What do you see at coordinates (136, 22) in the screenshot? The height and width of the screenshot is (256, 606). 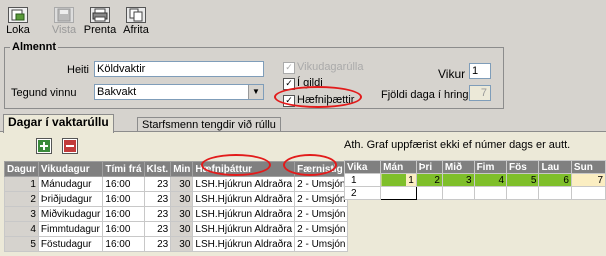 I see `copy-button: Afrita` at bounding box center [136, 22].